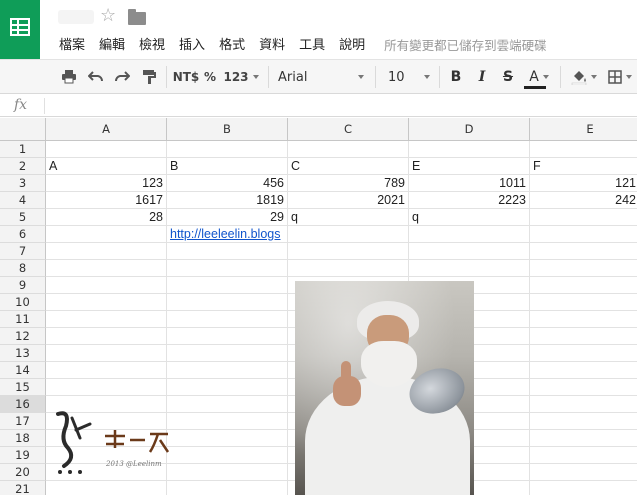 This screenshot has height=495, width=637. What do you see at coordinates (96, 77) in the screenshot?
I see `undo-icon` at bounding box center [96, 77].